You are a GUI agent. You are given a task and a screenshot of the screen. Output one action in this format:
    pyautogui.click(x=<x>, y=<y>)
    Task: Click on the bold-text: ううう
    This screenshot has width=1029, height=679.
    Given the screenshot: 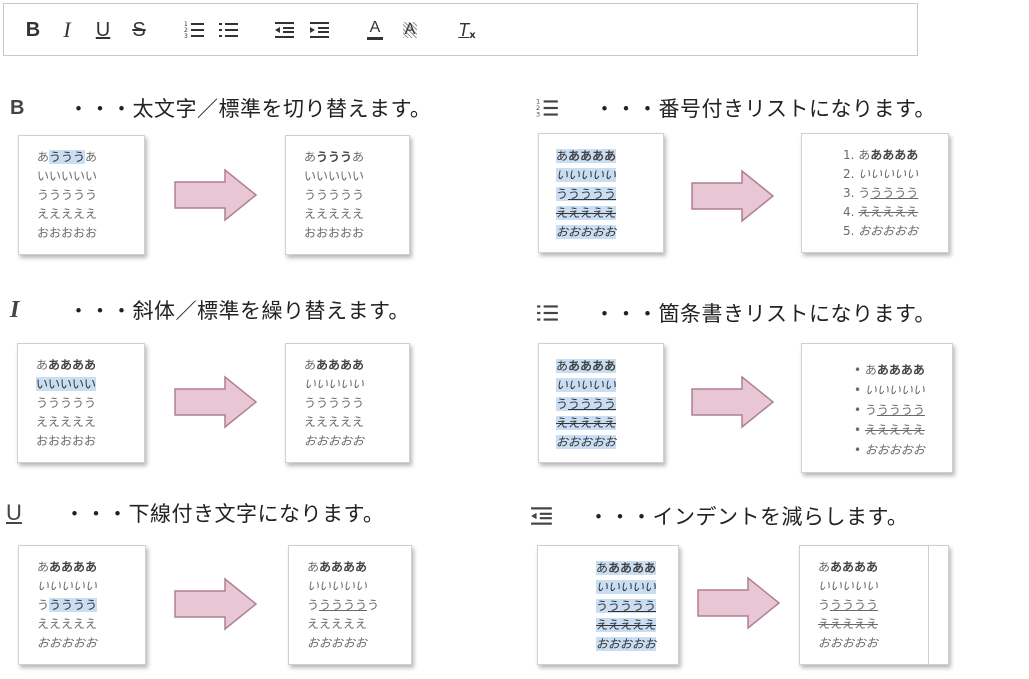 What is the action you would take?
    pyautogui.click(x=334, y=157)
    